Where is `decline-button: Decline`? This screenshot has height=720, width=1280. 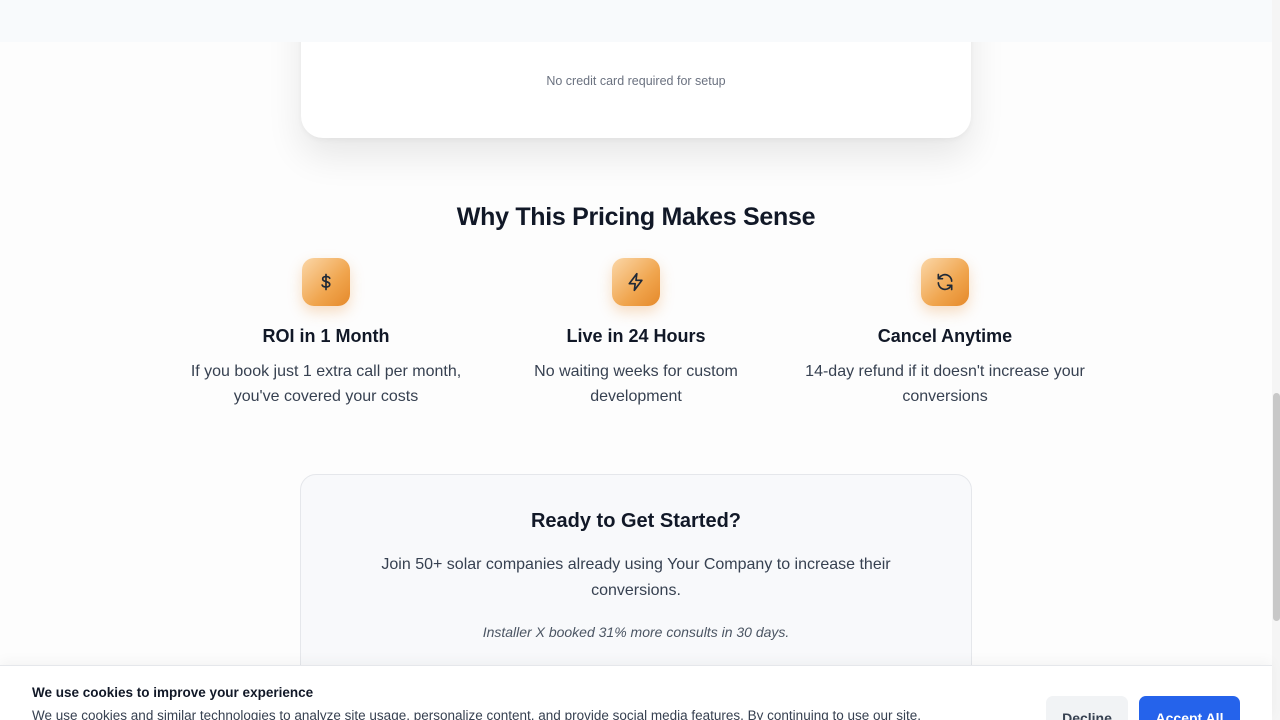 decline-button: Decline is located at coordinates (1087, 708).